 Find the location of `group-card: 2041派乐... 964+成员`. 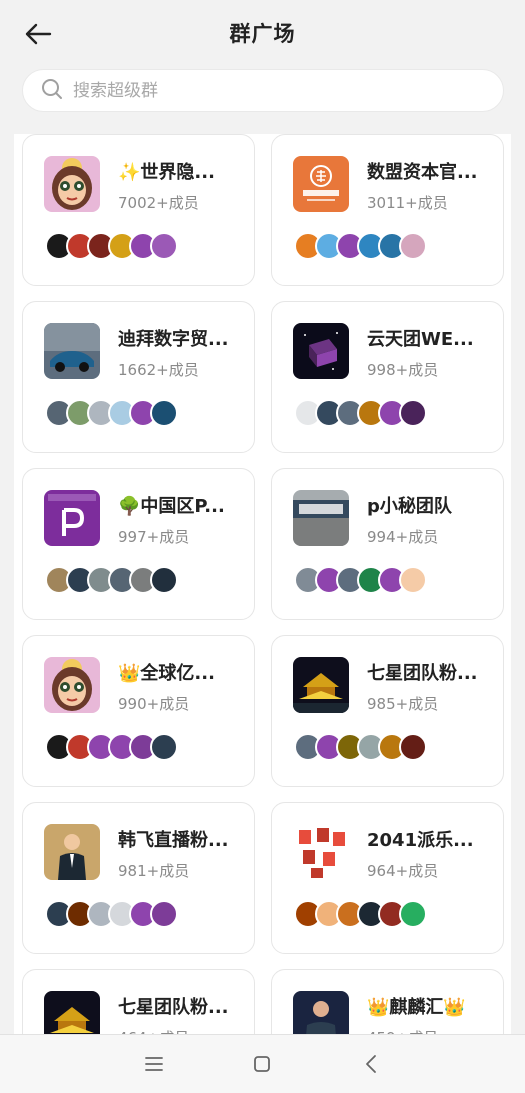

group-card: 2041派乐... 964+成员 is located at coordinates (387, 878).